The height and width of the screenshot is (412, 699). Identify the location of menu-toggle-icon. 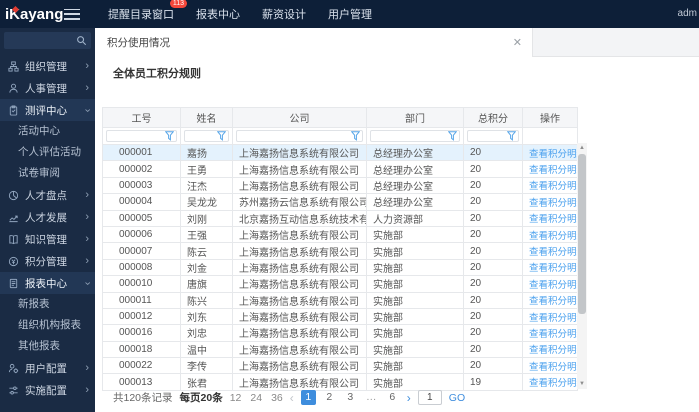
(72, 14).